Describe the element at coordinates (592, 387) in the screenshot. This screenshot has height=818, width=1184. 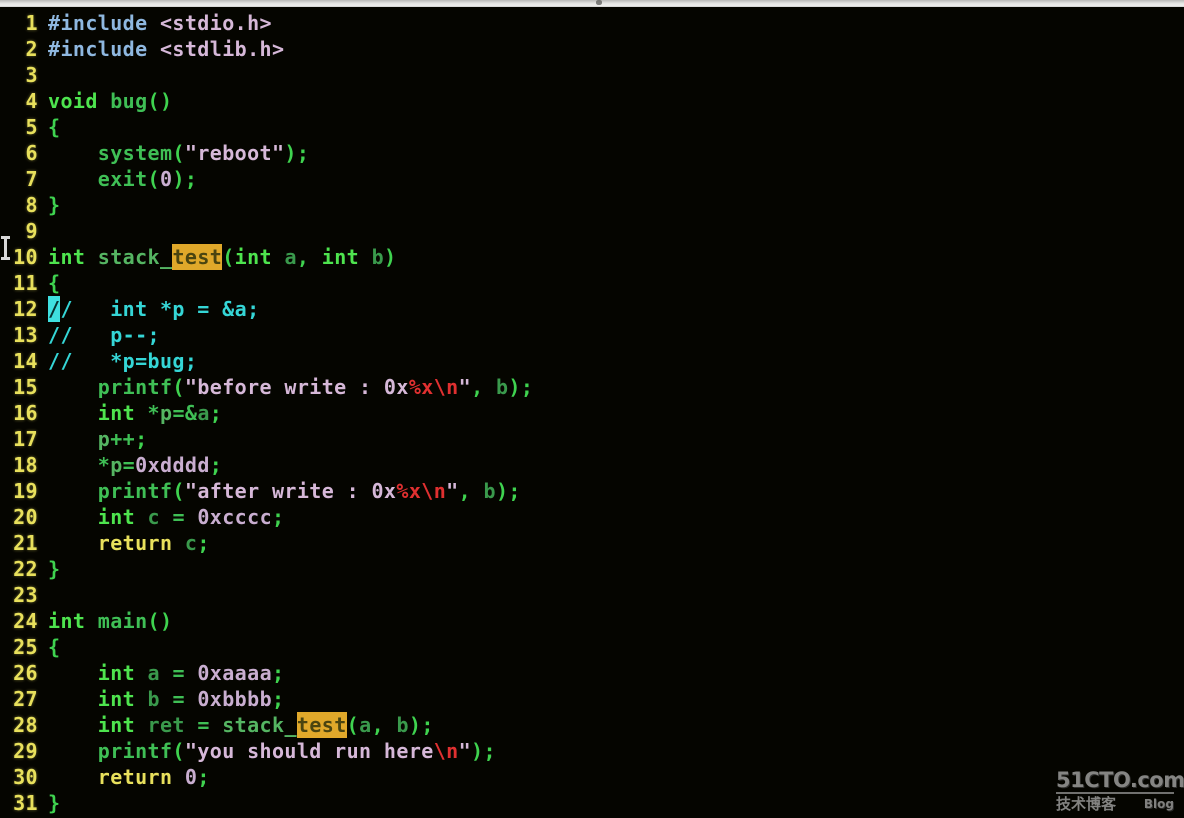
I see `code-line: 15 printf("before write : 0x%x\n", b);` at that location.